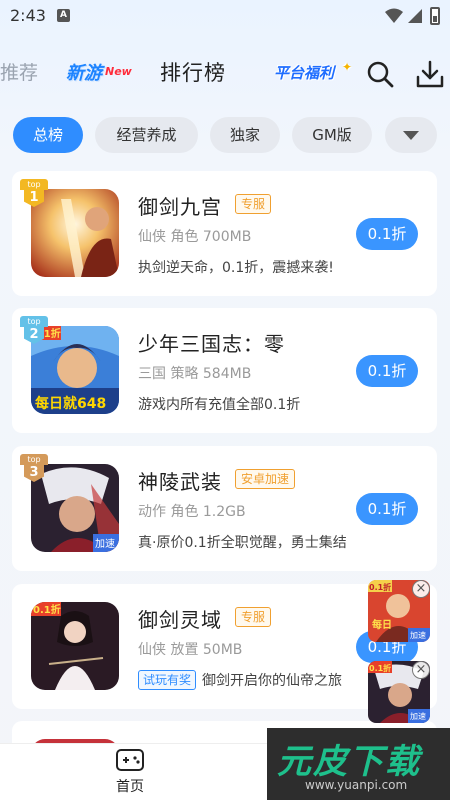 The height and width of the screenshot is (800, 450). What do you see at coordinates (415, 16) in the screenshot?
I see `signal-icon` at bounding box center [415, 16].